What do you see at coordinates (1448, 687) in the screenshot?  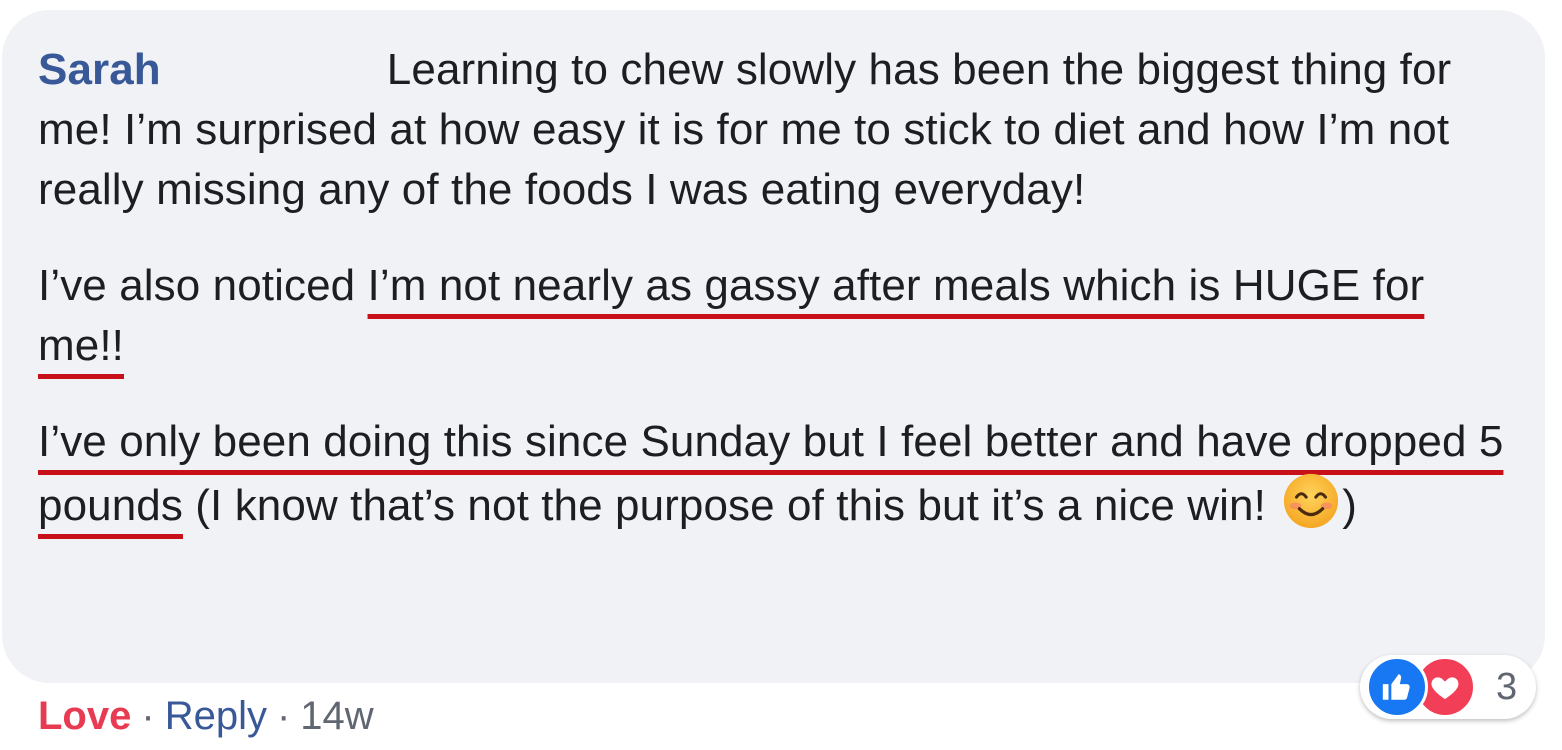 I see `reactions-summary: 3` at bounding box center [1448, 687].